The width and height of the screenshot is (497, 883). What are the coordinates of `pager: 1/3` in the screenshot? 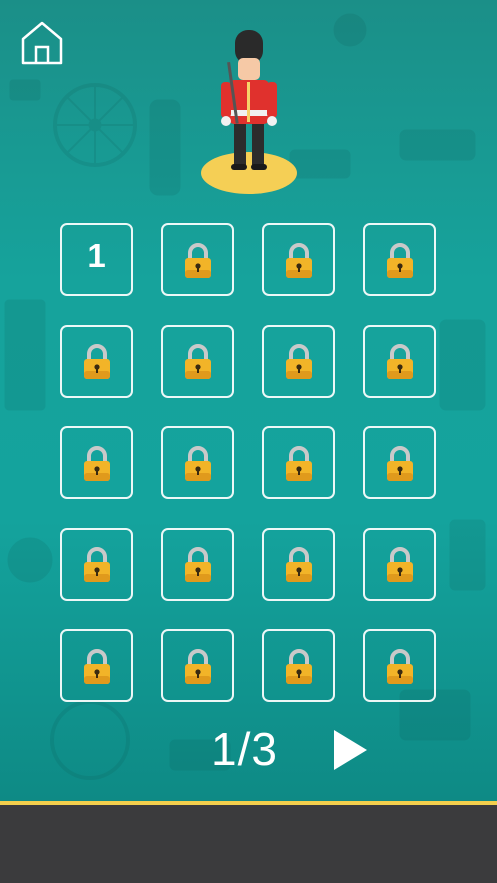 It's located at (248, 750).